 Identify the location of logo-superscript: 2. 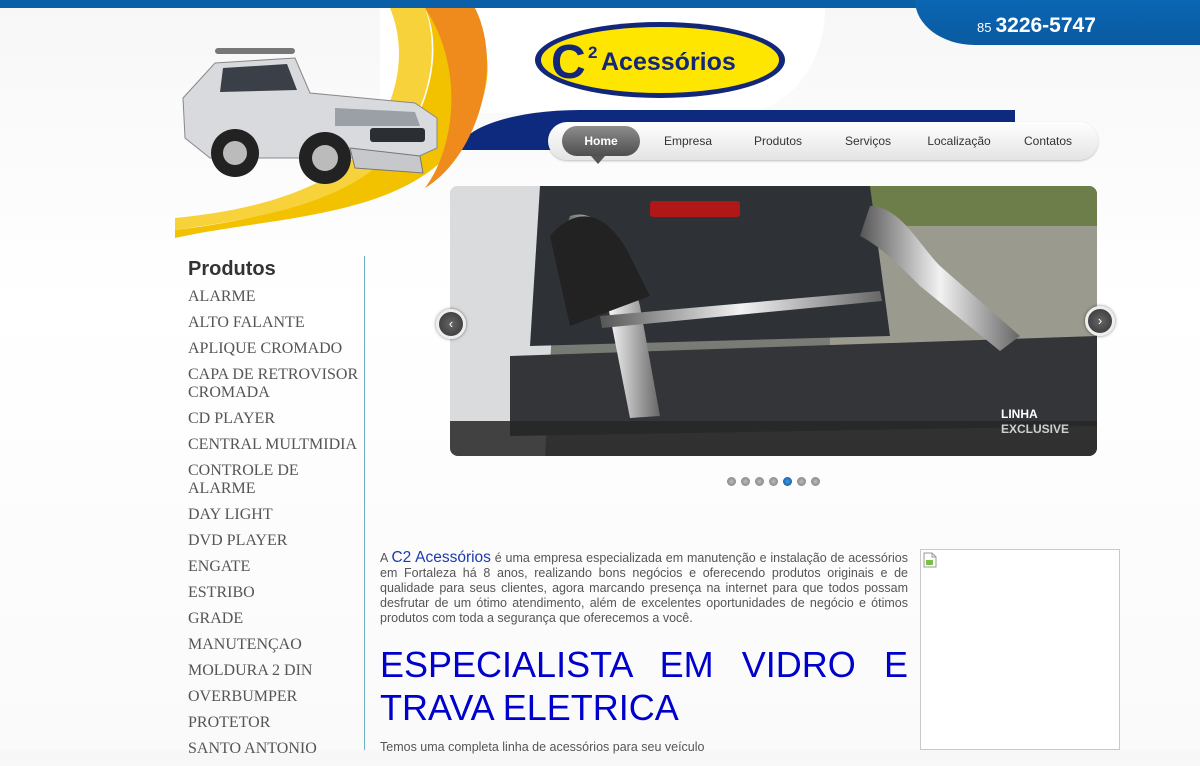
(592, 52).